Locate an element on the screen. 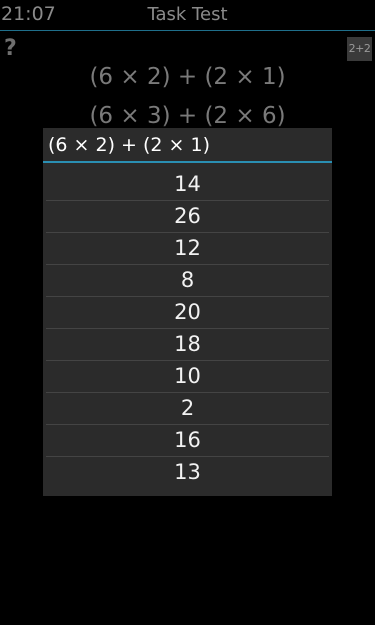 The width and height of the screenshot is (375, 625). answer-option: 16 is located at coordinates (187, 441).